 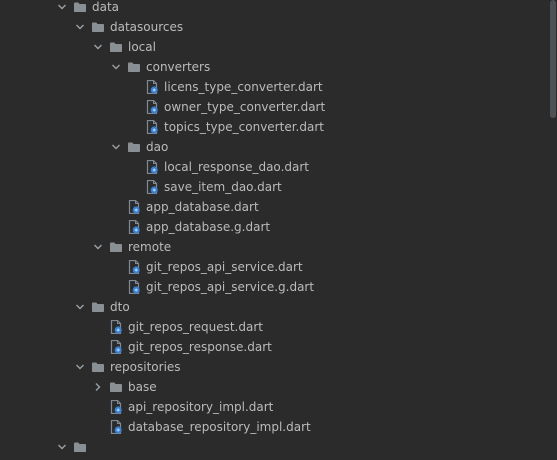 What do you see at coordinates (195, 327) in the screenshot?
I see `tree-item-label: git_repos_request.dart` at bounding box center [195, 327].